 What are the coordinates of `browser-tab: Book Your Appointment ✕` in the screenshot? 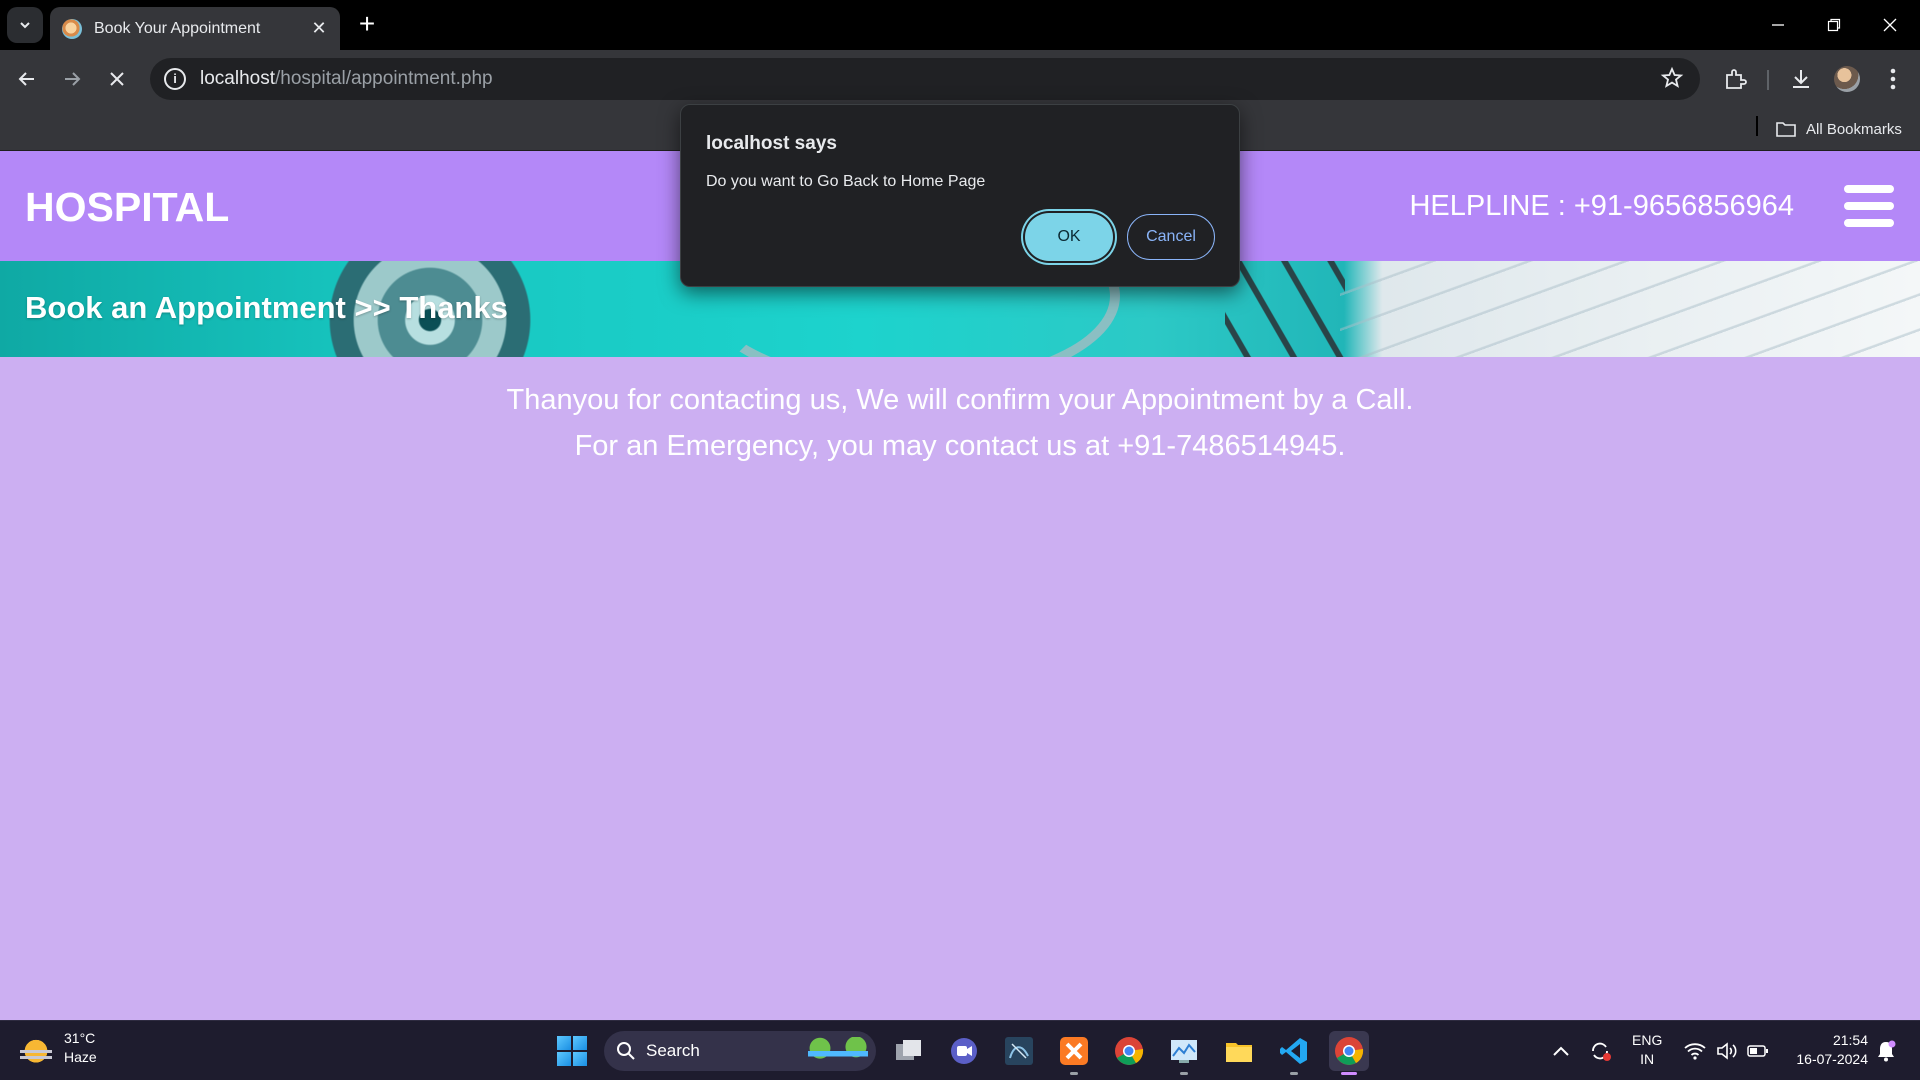 It's located at (195, 28).